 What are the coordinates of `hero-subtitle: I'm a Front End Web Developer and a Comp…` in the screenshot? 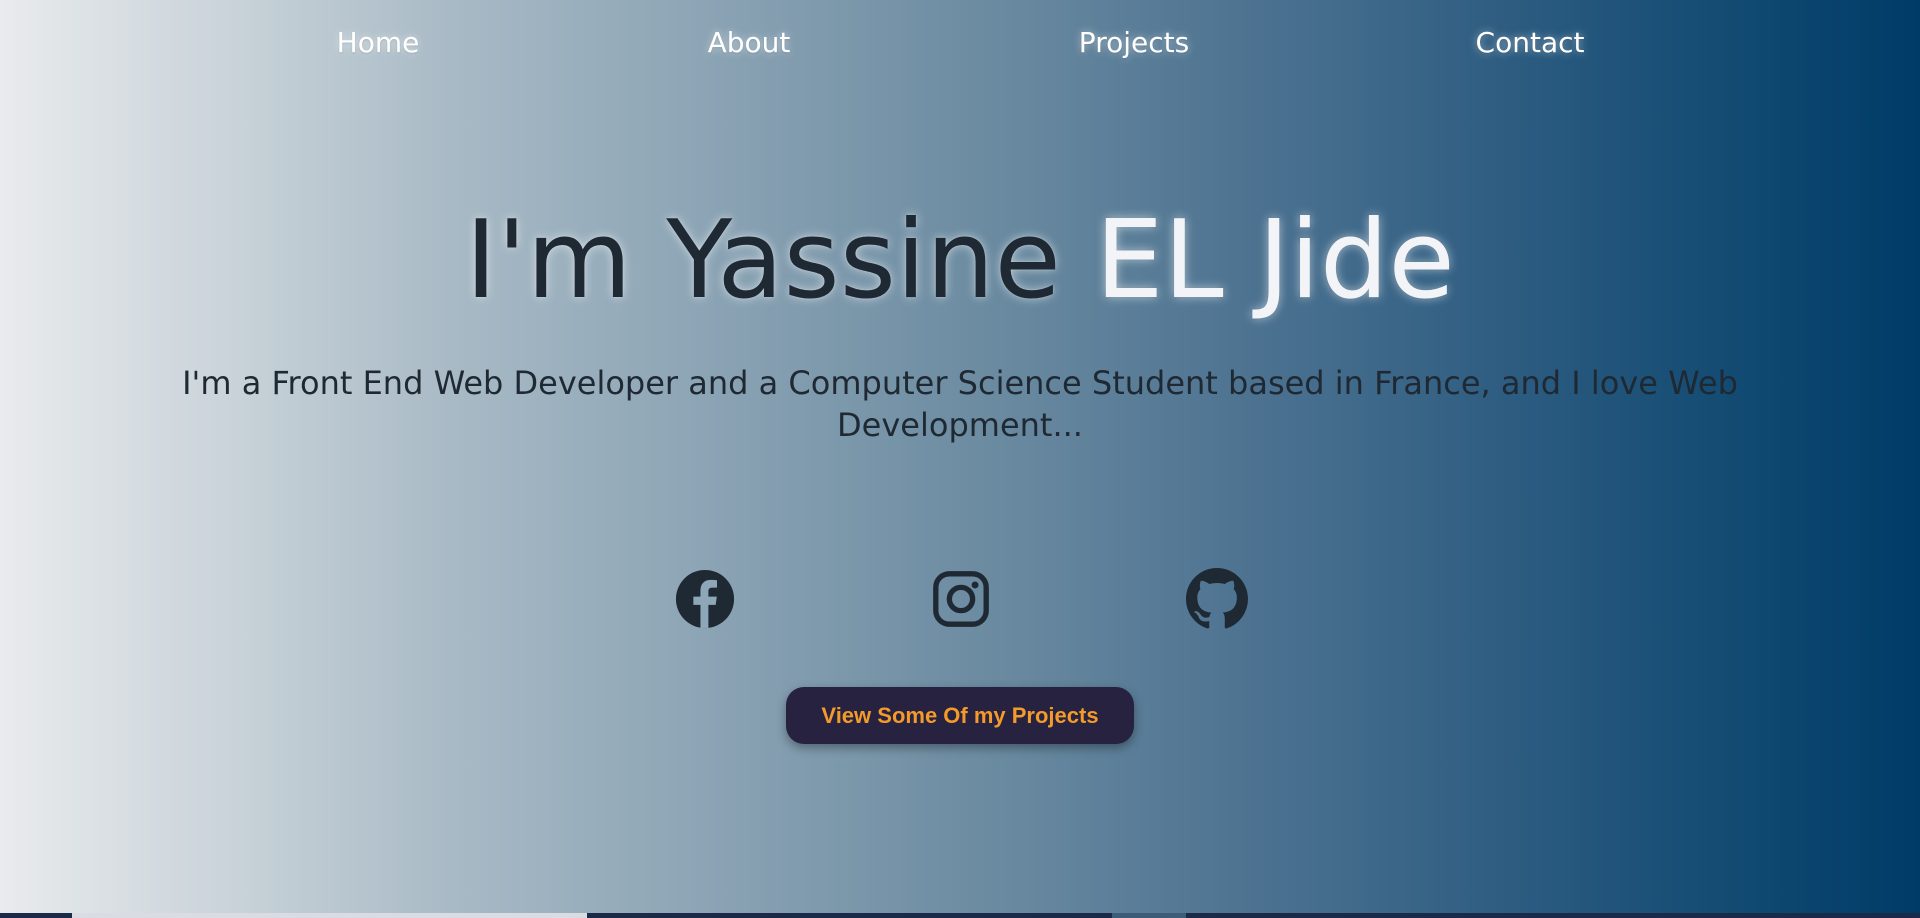 It's located at (960, 404).